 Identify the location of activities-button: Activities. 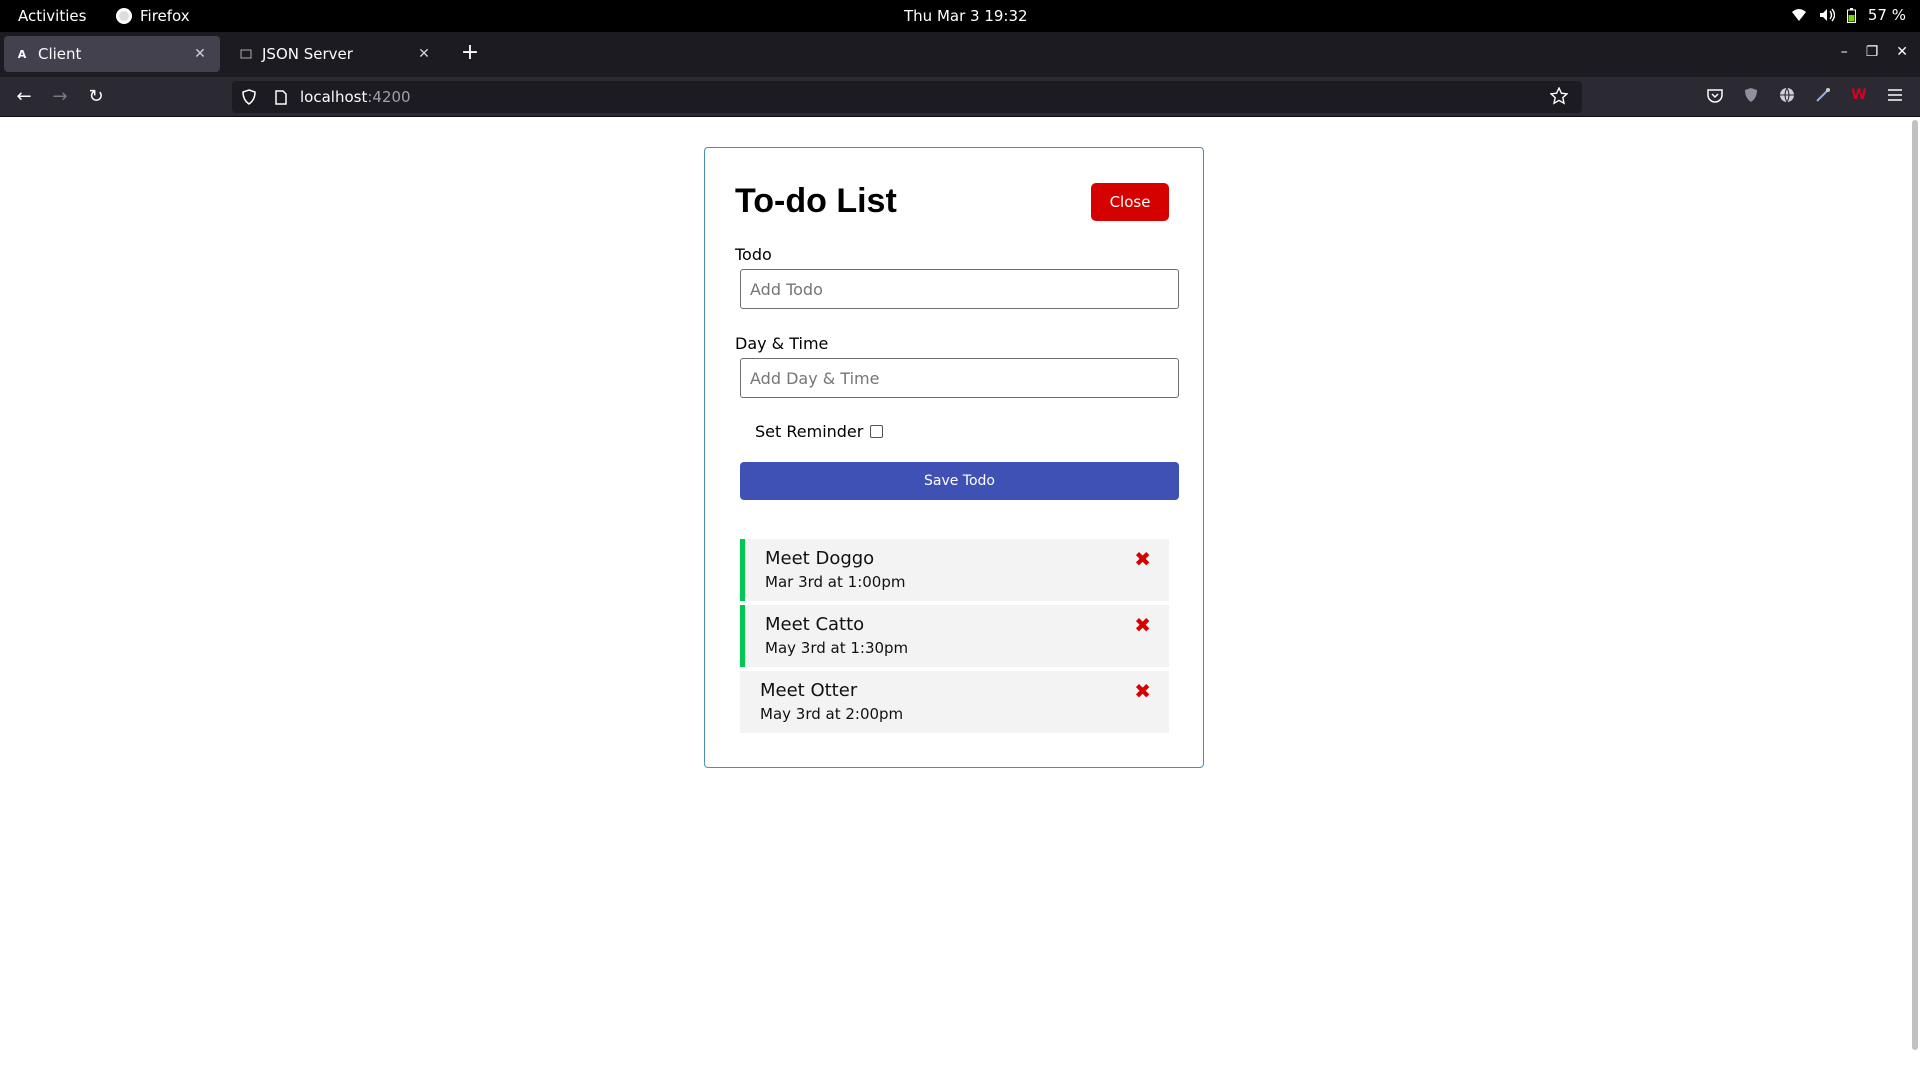
(52, 16).